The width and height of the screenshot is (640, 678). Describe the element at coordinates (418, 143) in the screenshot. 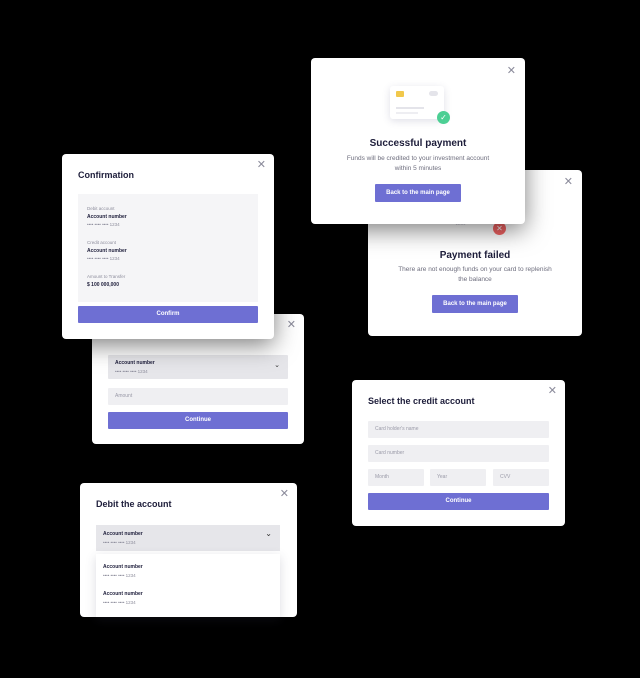

I see `success-title: Successful payment` at that location.